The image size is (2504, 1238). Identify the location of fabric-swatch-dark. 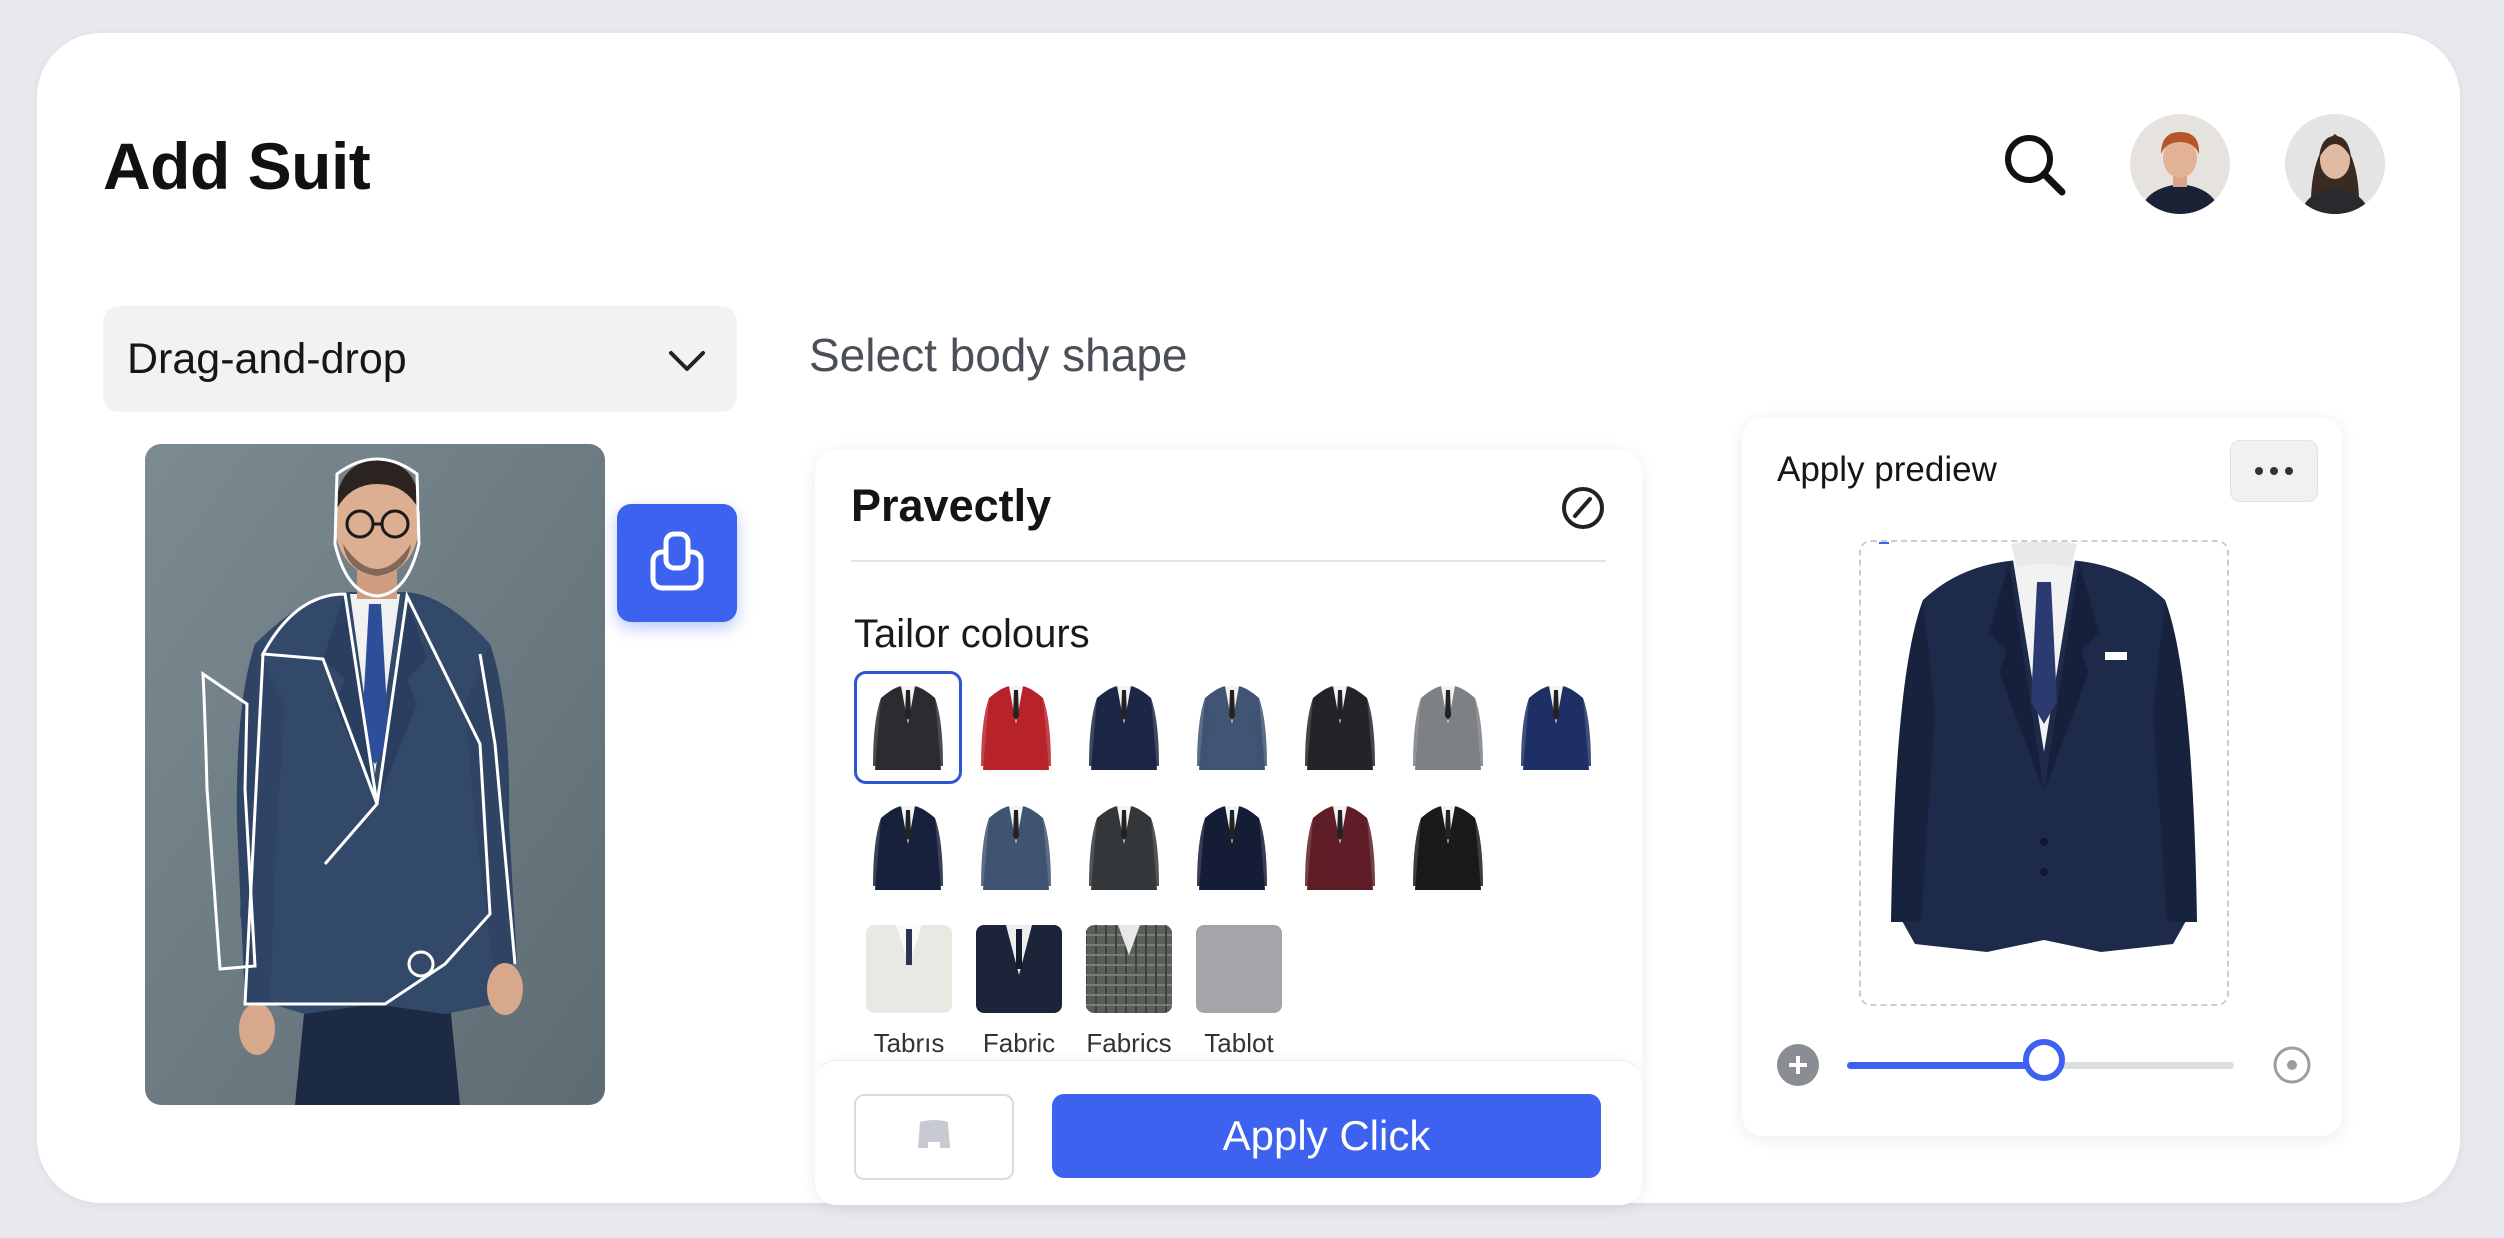
(1019, 969).